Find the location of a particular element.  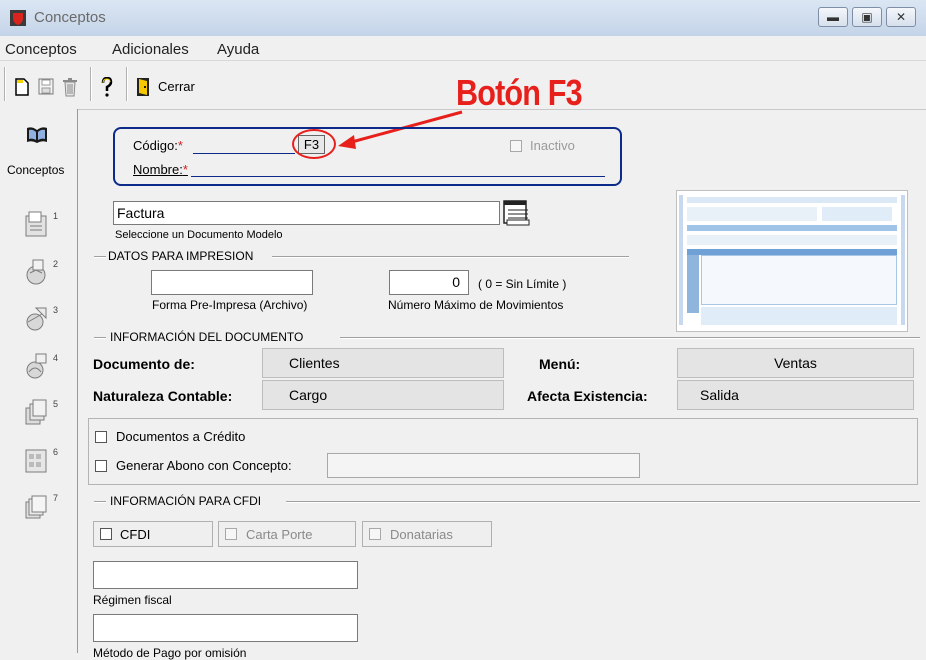

cfdi-label: CFDI is located at coordinates (135, 534).